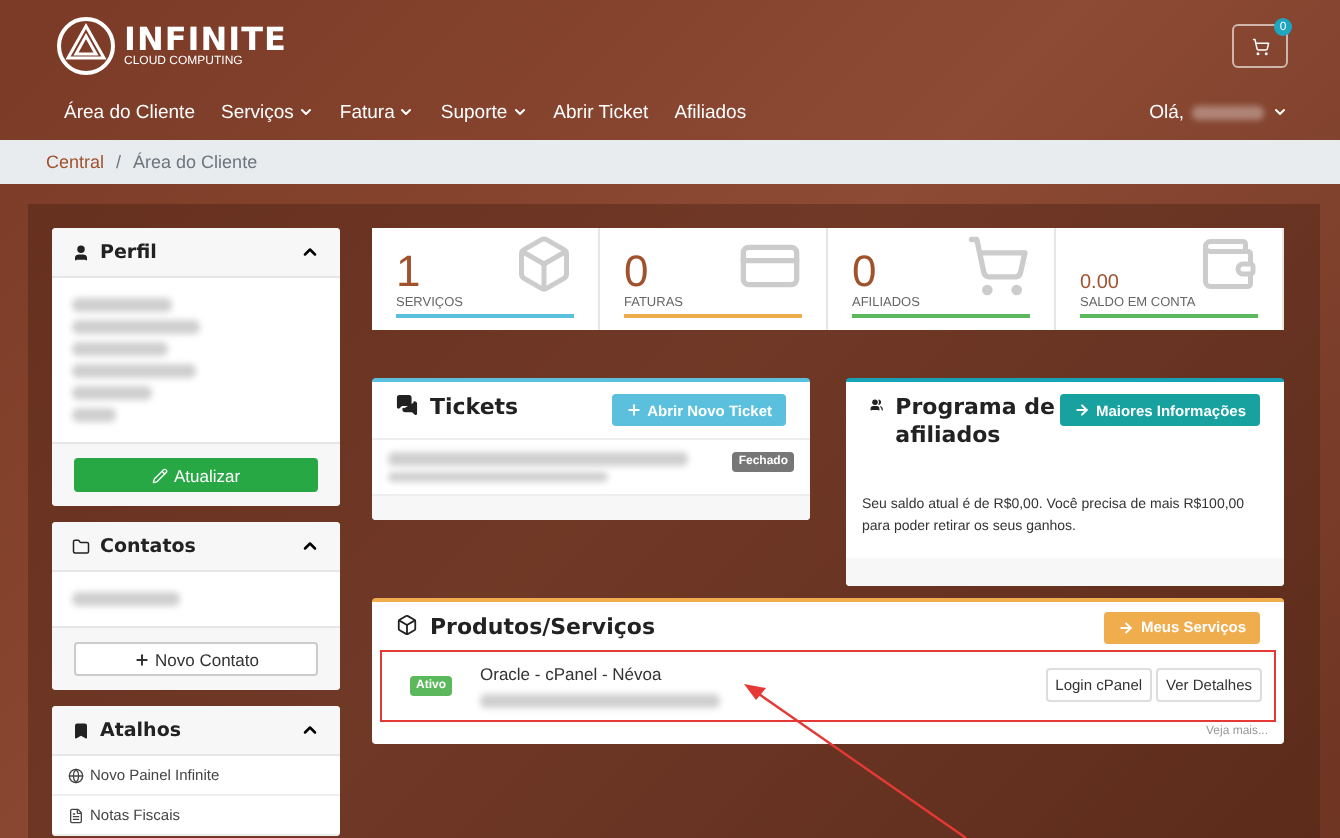 This screenshot has height=838, width=1340. What do you see at coordinates (205, 40) in the screenshot?
I see `brand-name: INFINITE` at bounding box center [205, 40].